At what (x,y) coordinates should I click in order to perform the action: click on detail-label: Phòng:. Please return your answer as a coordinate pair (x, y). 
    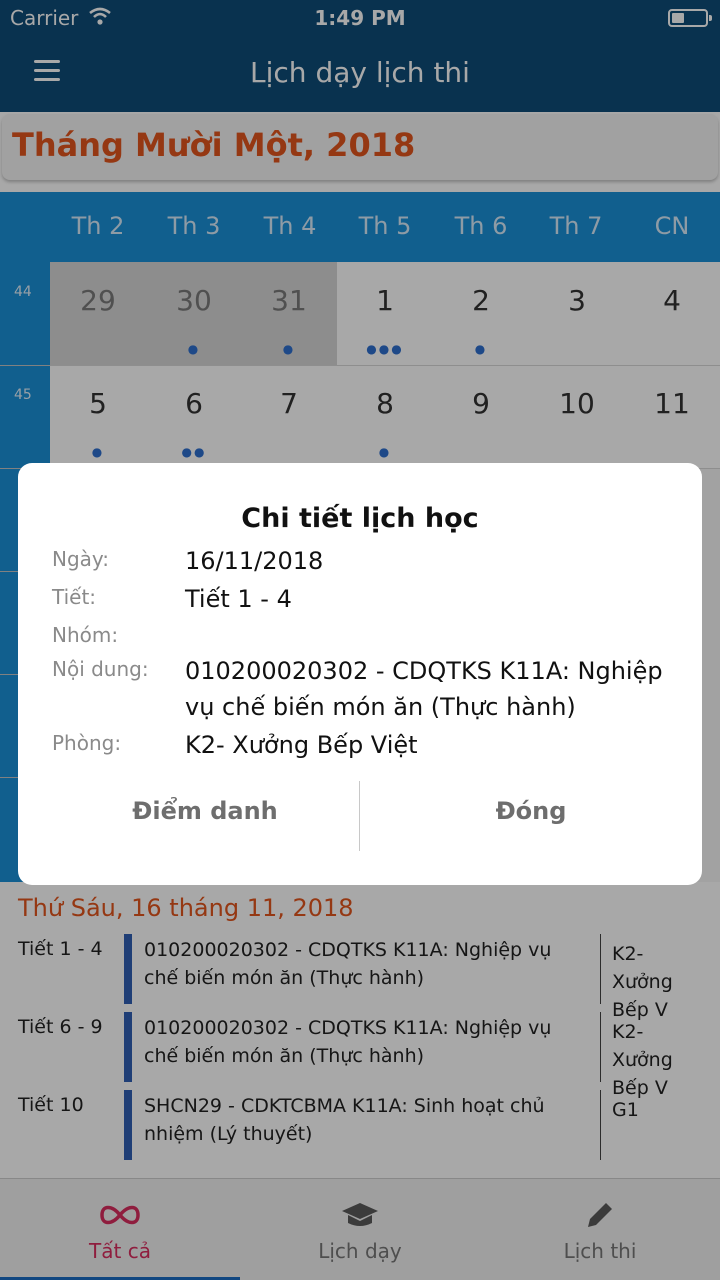
    Looking at the image, I should click on (87, 743).